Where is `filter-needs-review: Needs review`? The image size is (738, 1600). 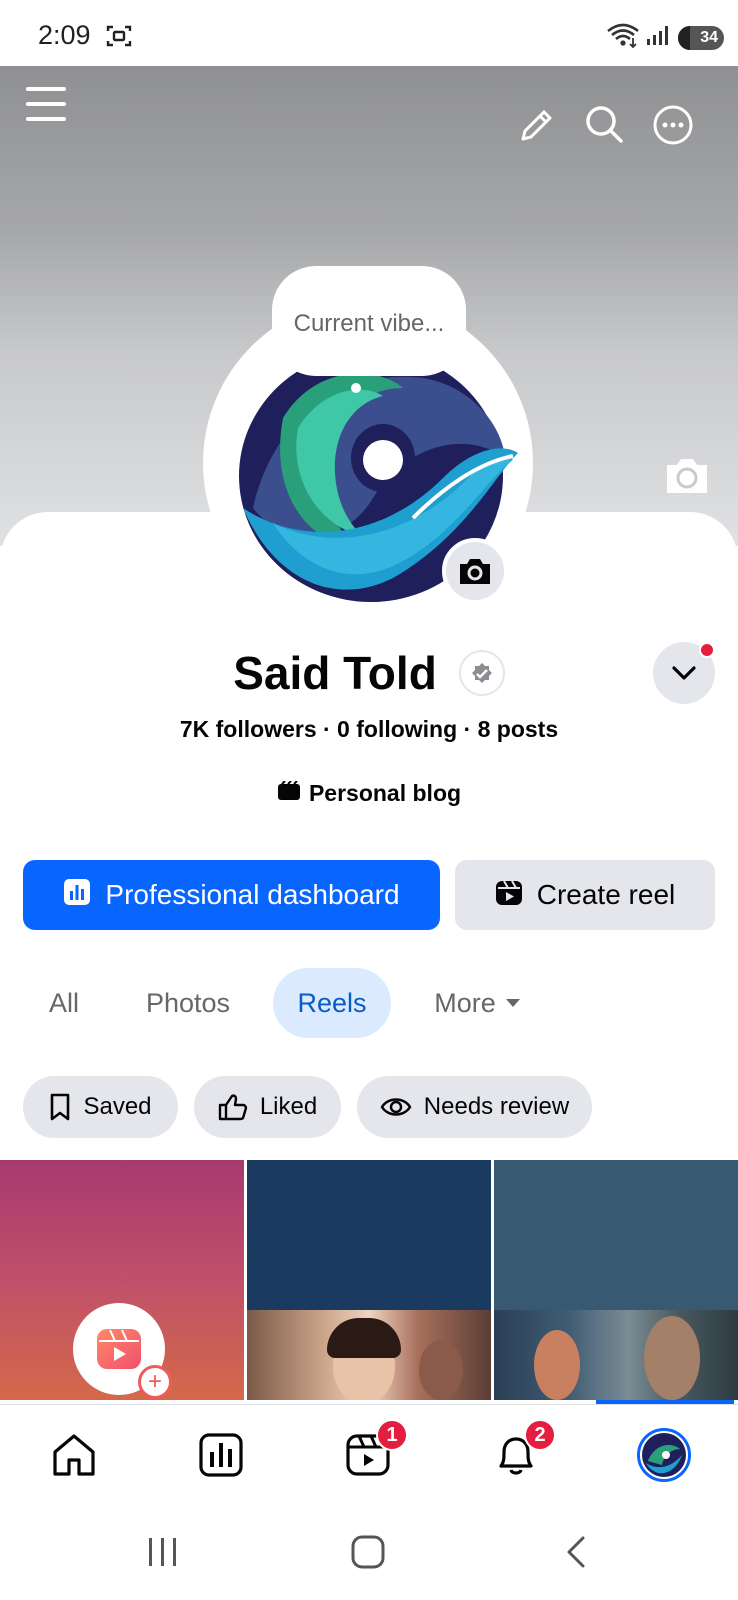
filter-needs-review: Needs review is located at coordinates (474, 1107).